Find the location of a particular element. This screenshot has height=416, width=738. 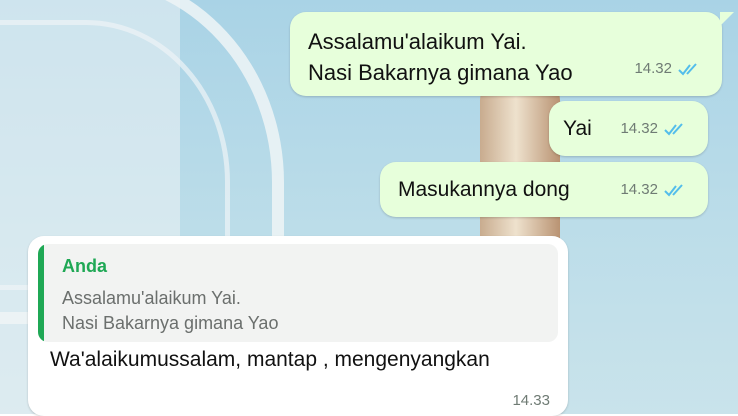

outgoing-message: Yai 14.32 is located at coordinates (628, 128).